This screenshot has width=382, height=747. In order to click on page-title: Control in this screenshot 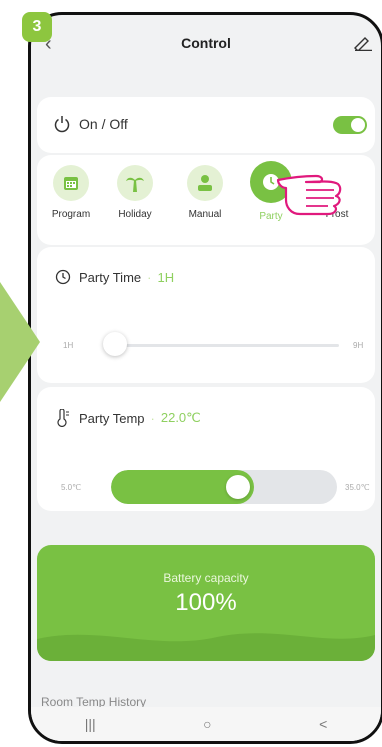, I will do `click(206, 43)`.